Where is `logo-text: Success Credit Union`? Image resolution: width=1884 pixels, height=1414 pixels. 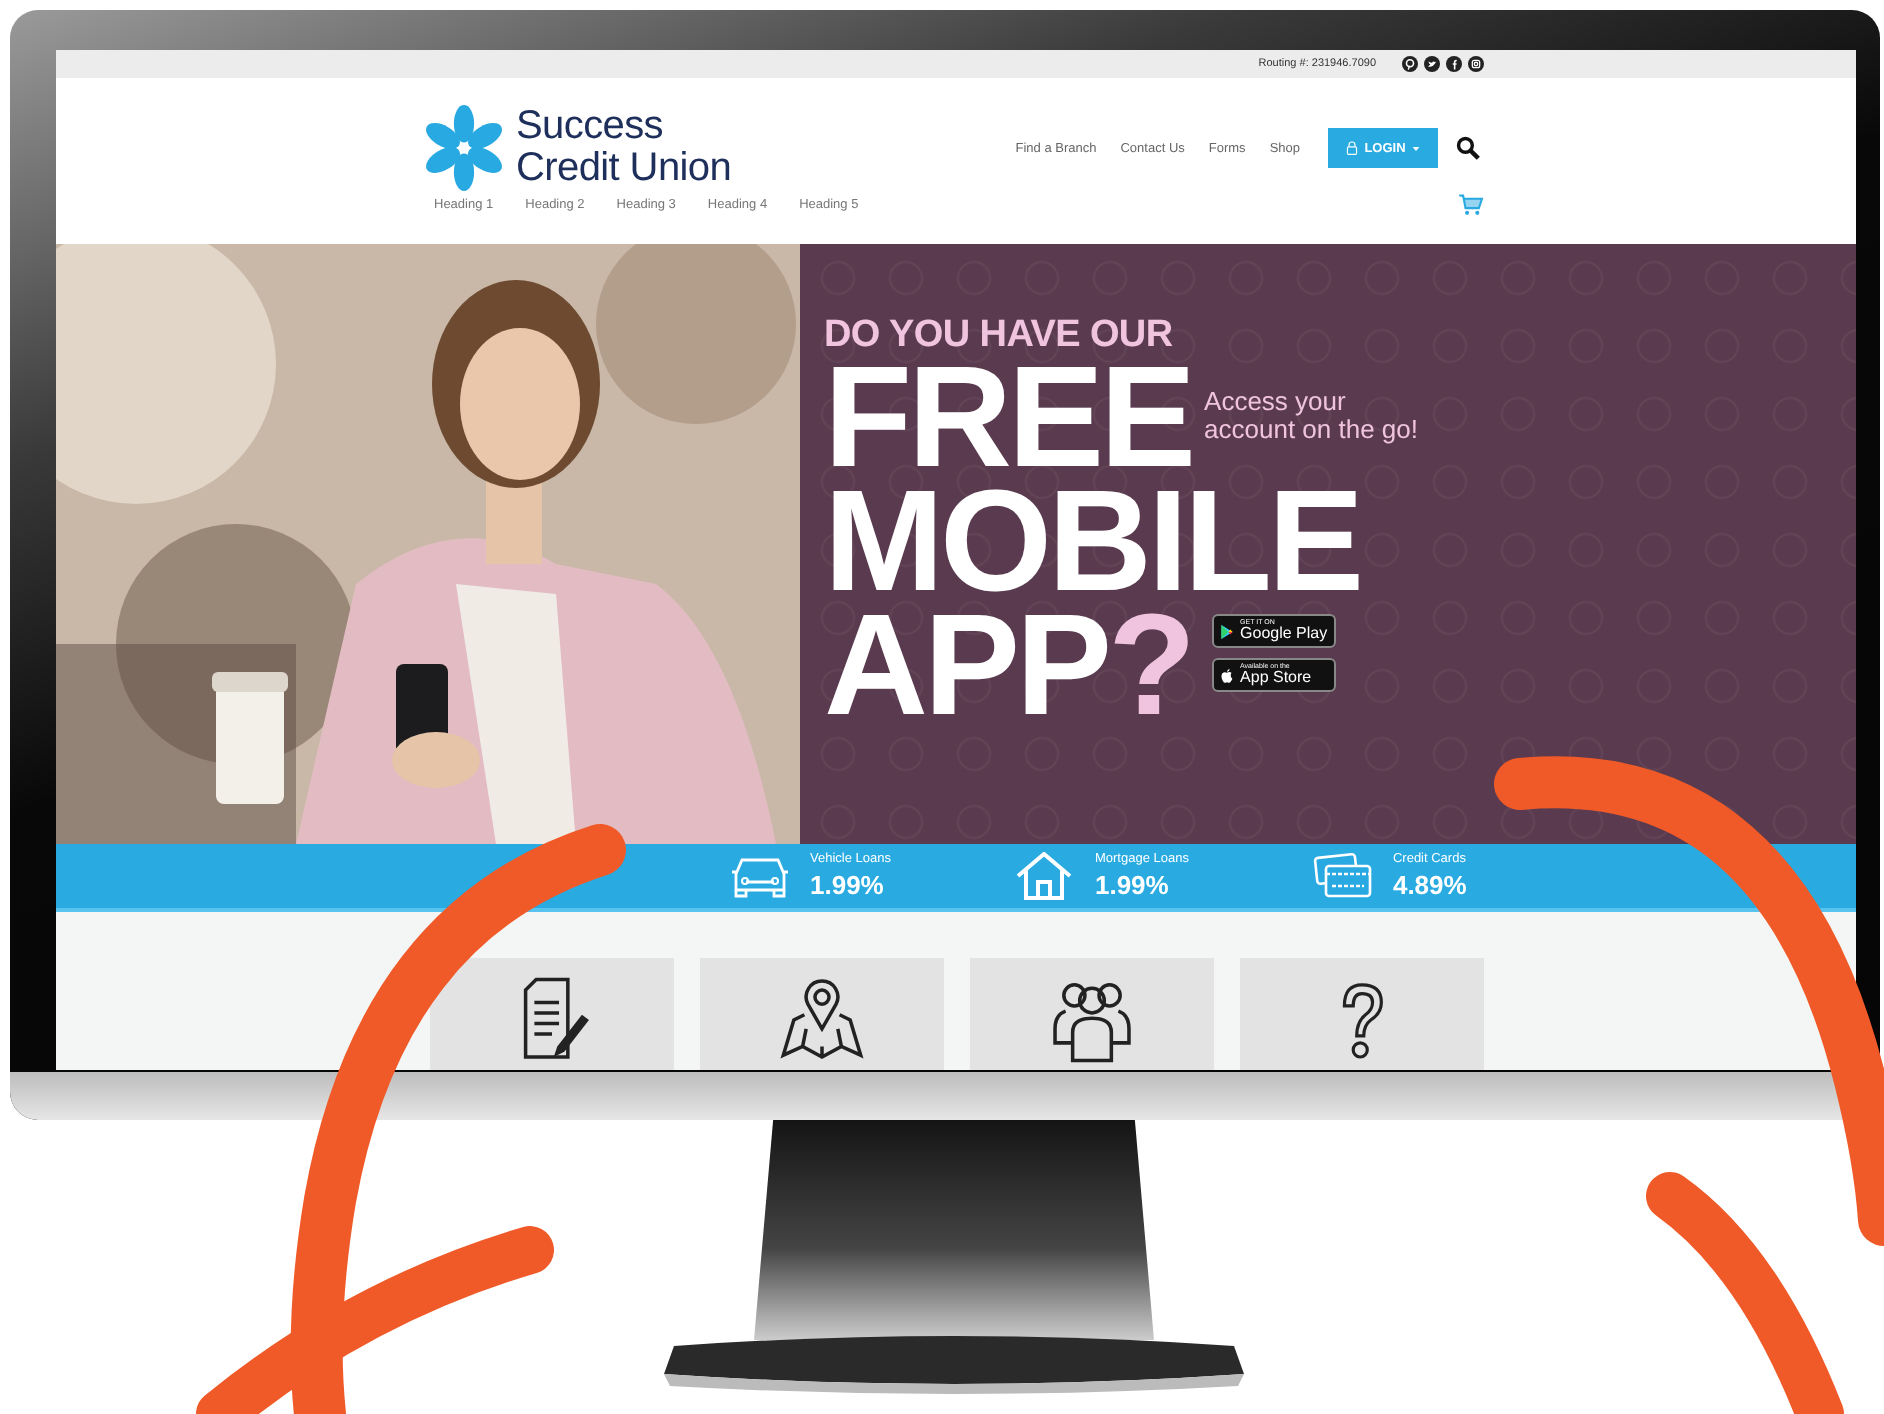 logo-text: Success Credit Union is located at coordinates (624, 148).